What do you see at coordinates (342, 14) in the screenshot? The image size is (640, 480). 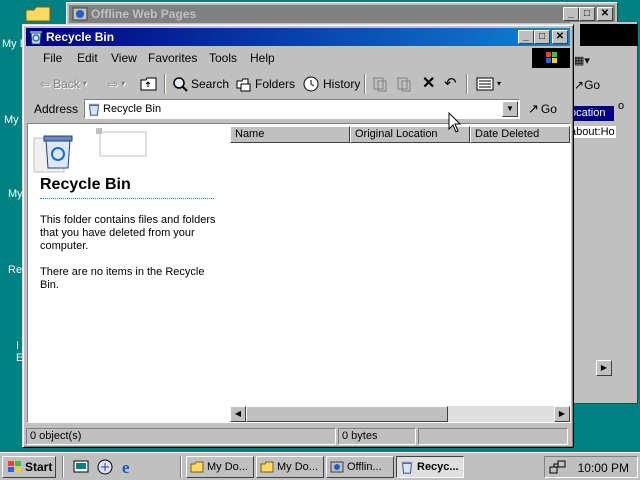 I see `back-window-titlebar: Offline Web Pages _ □ ✕` at bounding box center [342, 14].